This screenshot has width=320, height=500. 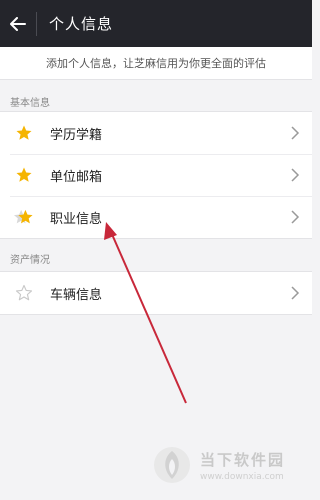 What do you see at coordinates (76, 135) in the screenshot?
I see `list-item-label: 学历学籍` at bounding box center [76, 135].